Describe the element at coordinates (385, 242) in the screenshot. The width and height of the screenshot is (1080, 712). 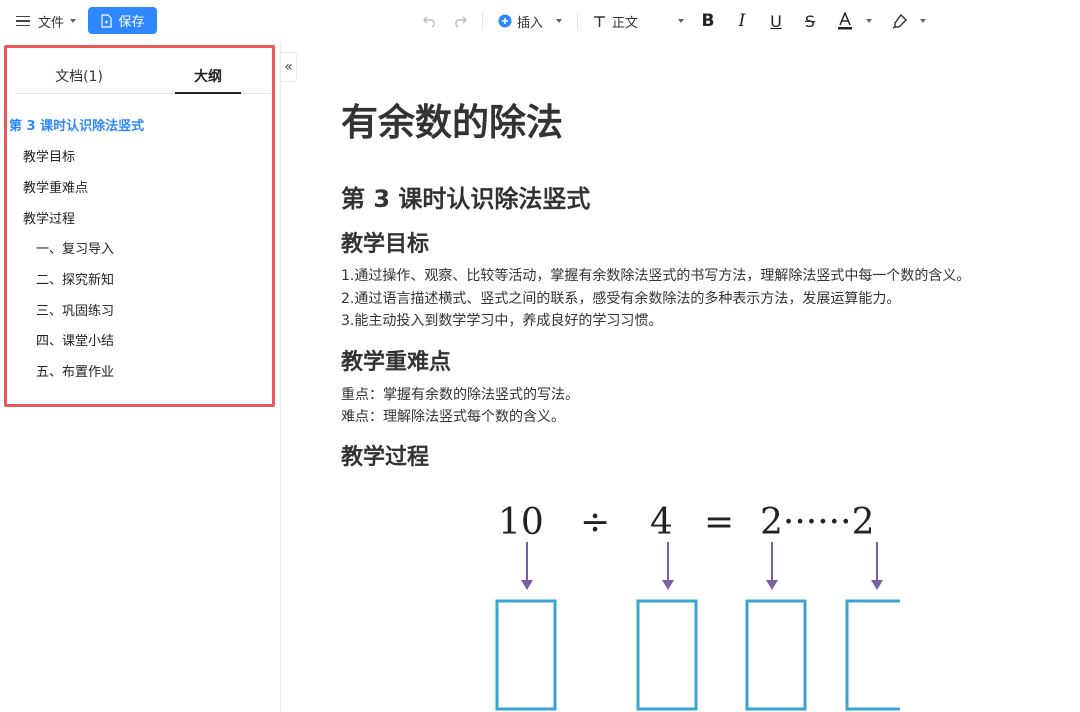
I see `objectives-heading: 教学目标` at that location.